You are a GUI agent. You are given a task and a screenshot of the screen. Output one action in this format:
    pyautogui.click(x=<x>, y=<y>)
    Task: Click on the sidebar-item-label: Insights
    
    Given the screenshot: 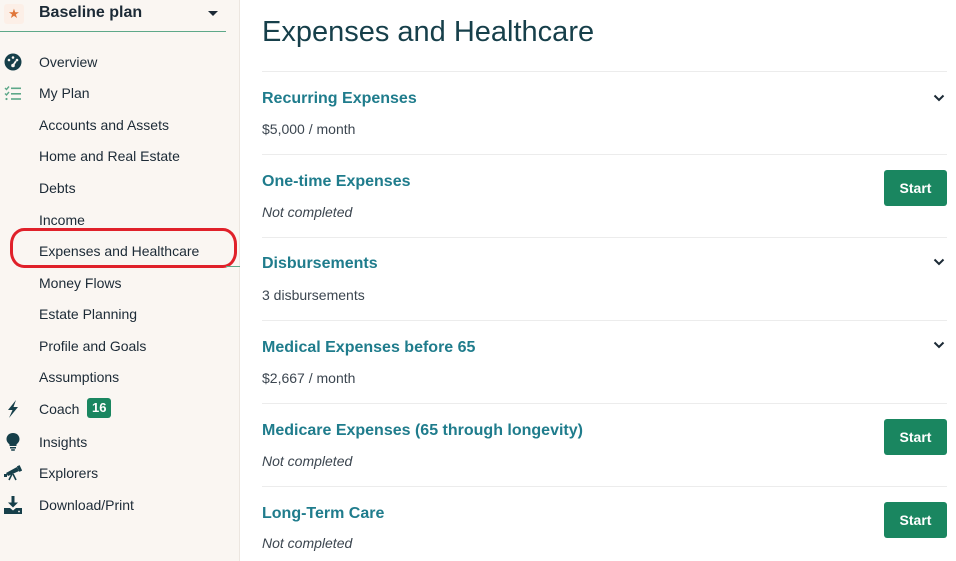 What is the action you would take?
    pyautogui.click(x=63, y=442)
    